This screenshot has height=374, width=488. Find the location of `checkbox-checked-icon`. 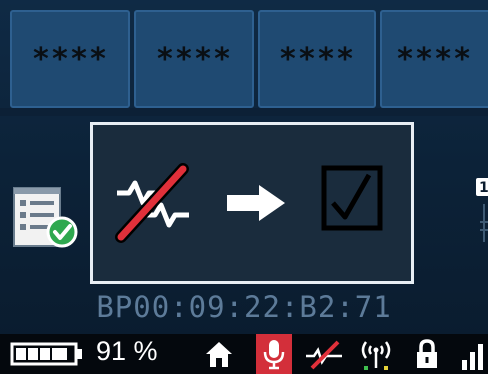

checkbox-checked-icon is located at coordinates (352, 198).